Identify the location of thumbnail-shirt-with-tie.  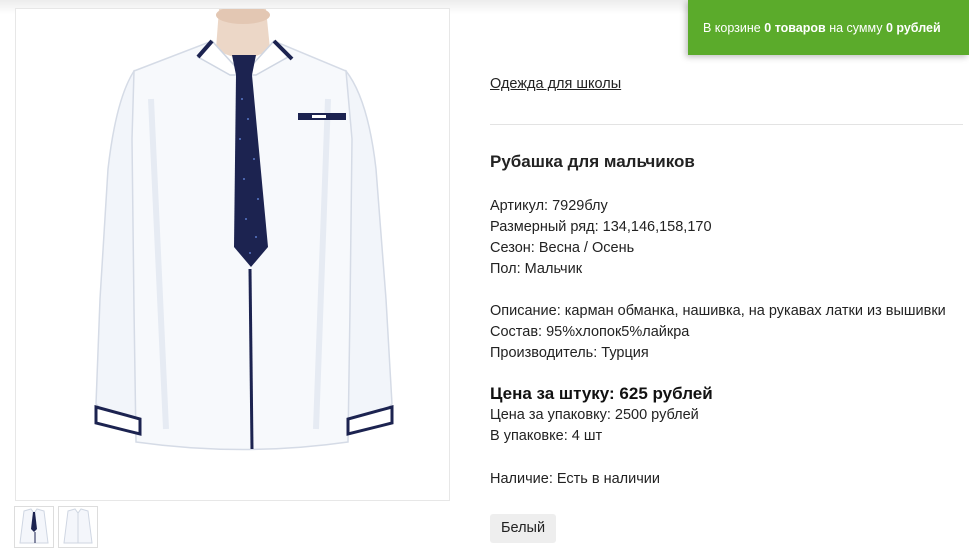
(34, 527).